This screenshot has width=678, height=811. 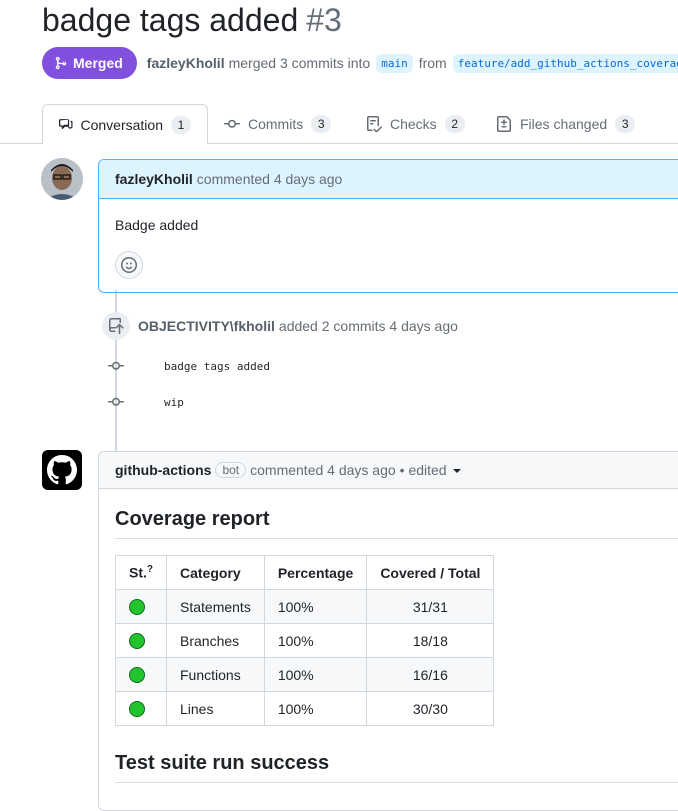 What do you see at coordinates (323, 470) in the screenshot?
I see `bot-comment-timestamp: commented 4 days ago` at bounding box center [323, 470].